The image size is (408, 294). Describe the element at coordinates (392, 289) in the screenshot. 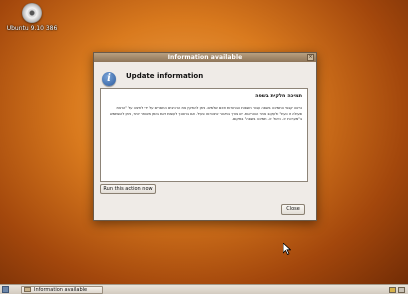

I see `workspace-icon` at that location.